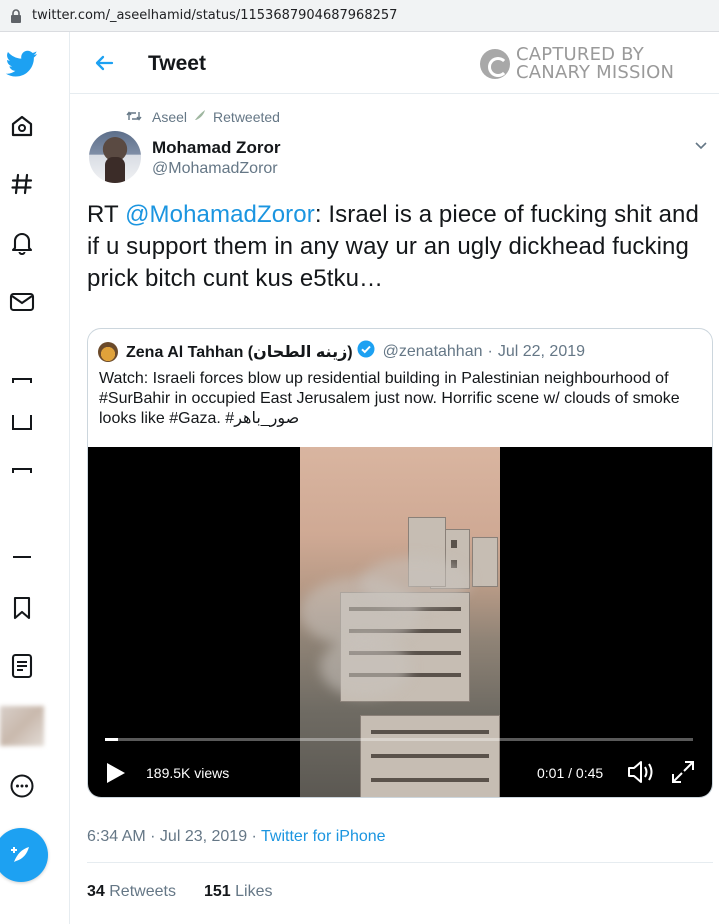  Describe the element at coordinates (104, 65) in the screenshot. I see `back-arrow-icon` at that location.